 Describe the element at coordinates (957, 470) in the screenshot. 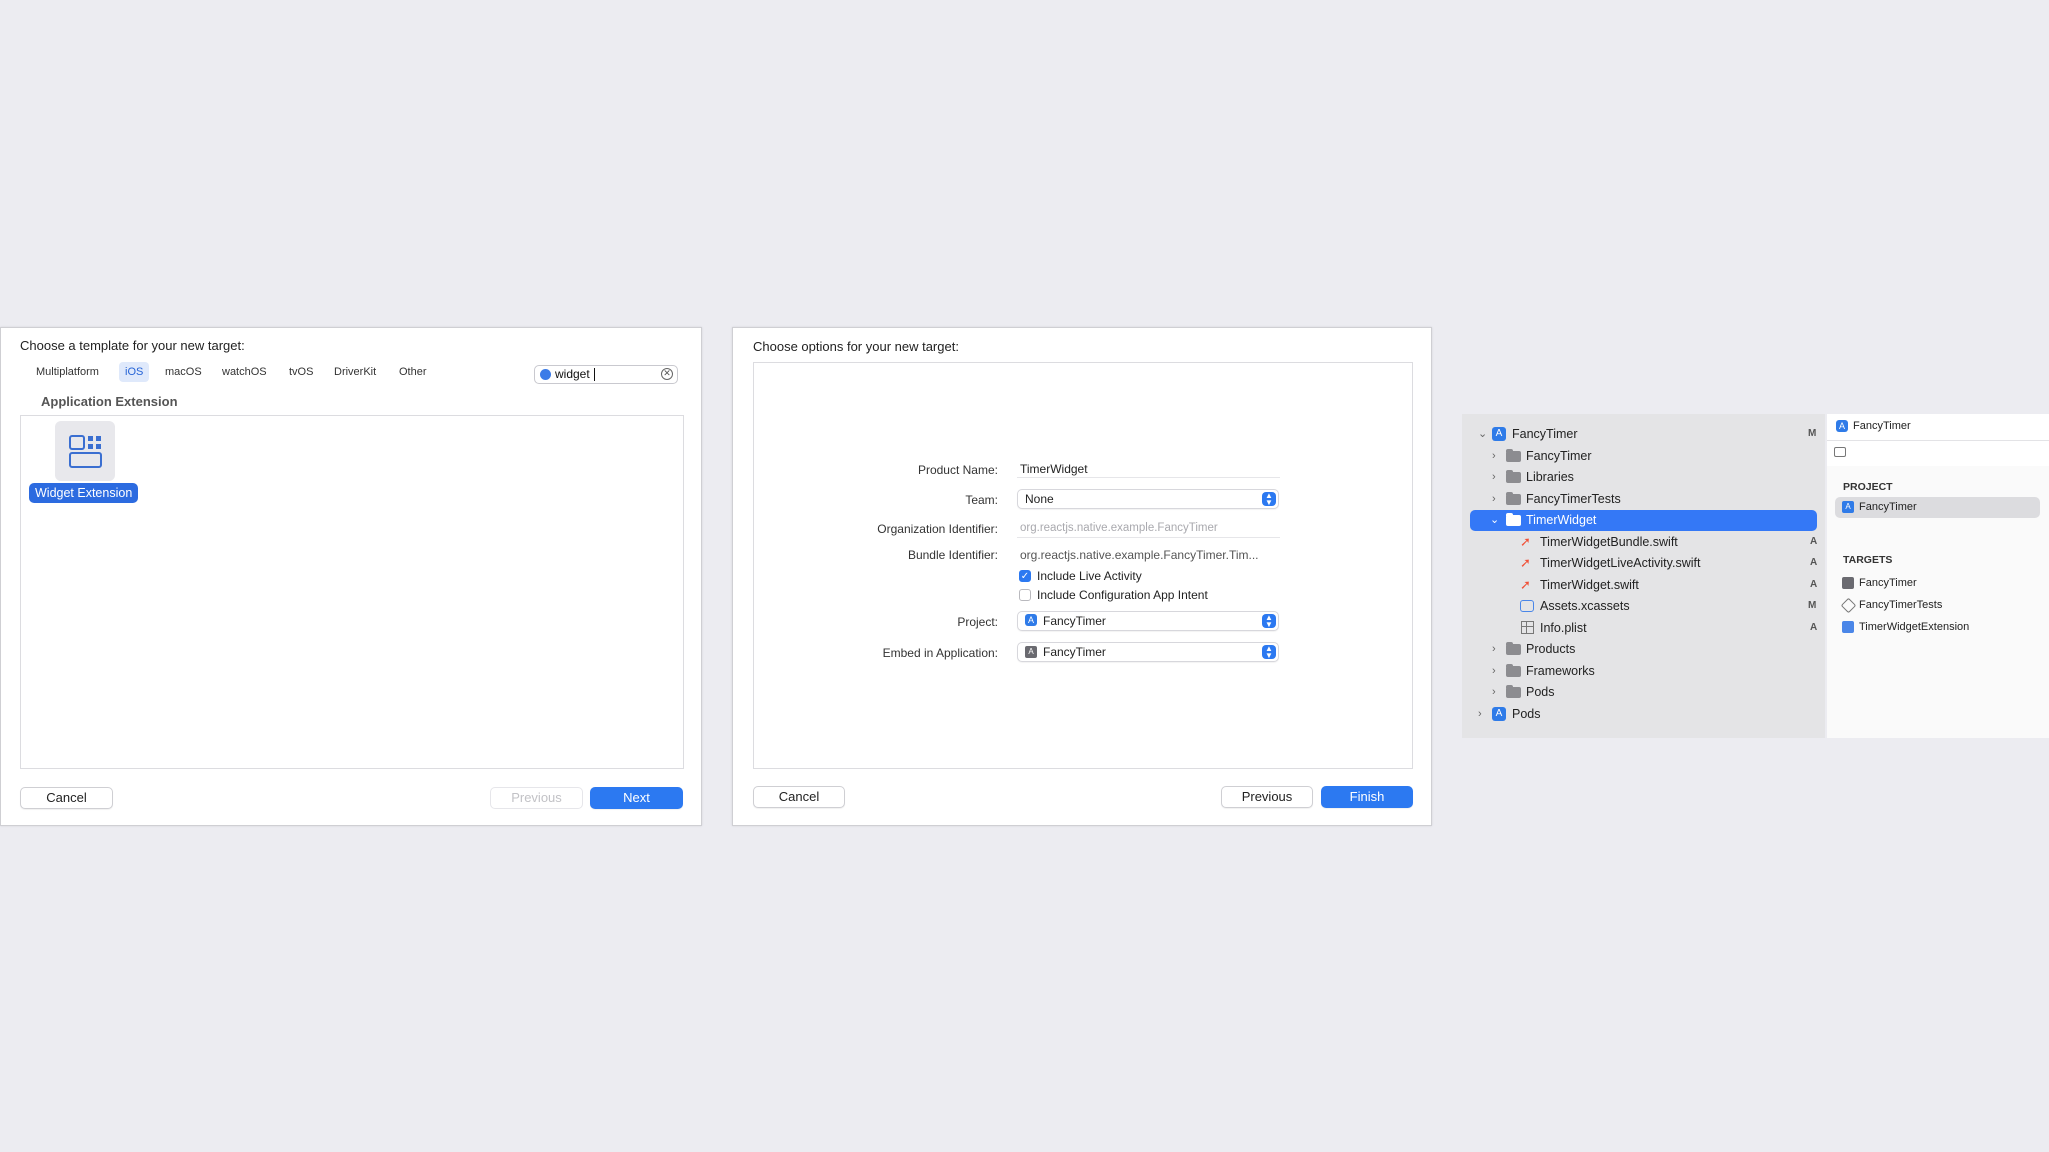

I see `product-name-label: Product Name:` at that location.